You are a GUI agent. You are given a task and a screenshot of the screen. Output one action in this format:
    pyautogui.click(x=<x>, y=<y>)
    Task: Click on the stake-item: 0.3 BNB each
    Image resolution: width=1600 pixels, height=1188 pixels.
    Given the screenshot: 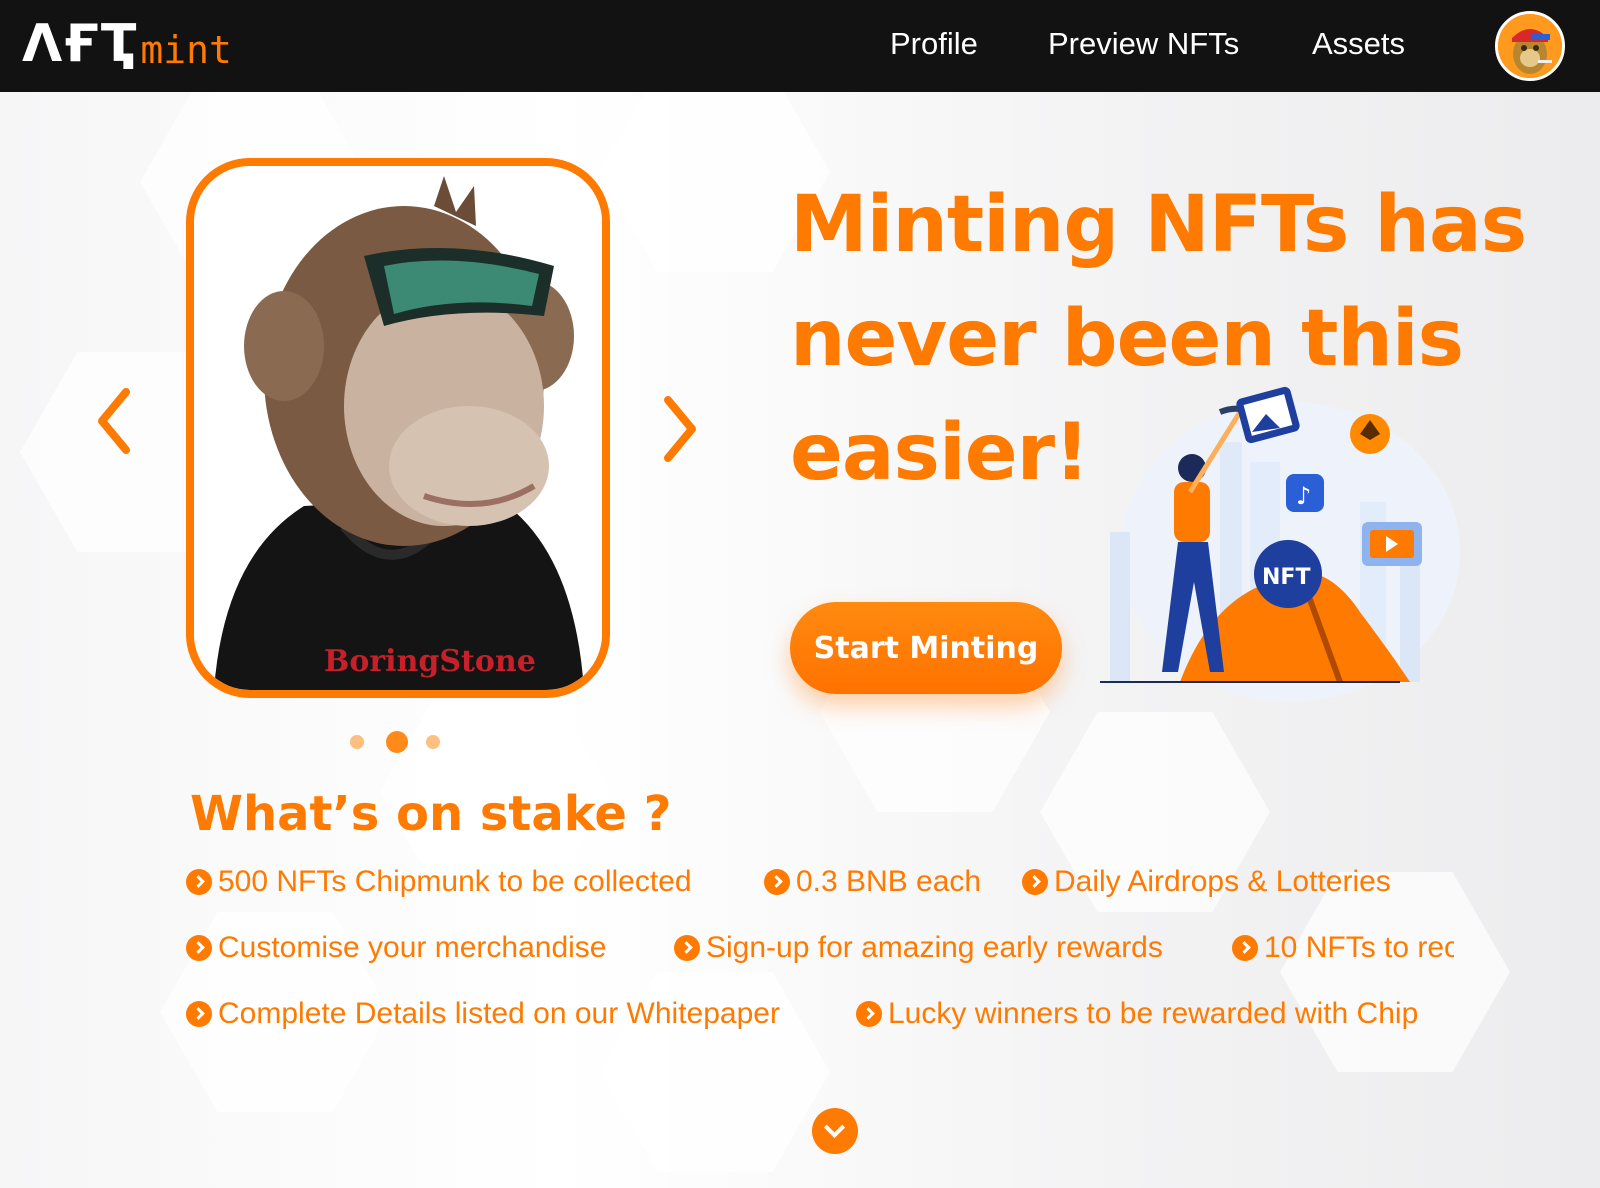 What is the action you would take?
    pyautogui.click(x=872, y=882)
    